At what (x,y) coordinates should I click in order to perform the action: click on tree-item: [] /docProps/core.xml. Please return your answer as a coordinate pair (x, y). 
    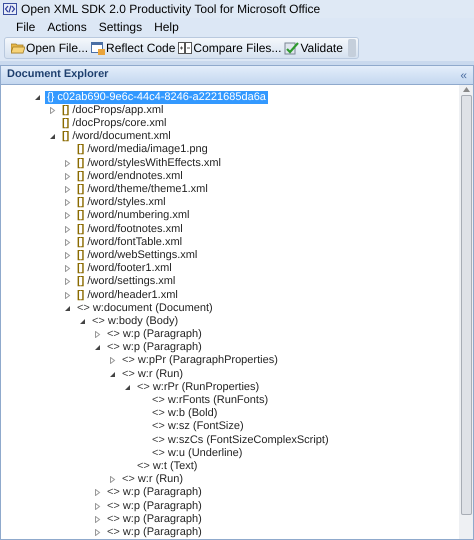
    Looking at the image, I should click on (114, 123).